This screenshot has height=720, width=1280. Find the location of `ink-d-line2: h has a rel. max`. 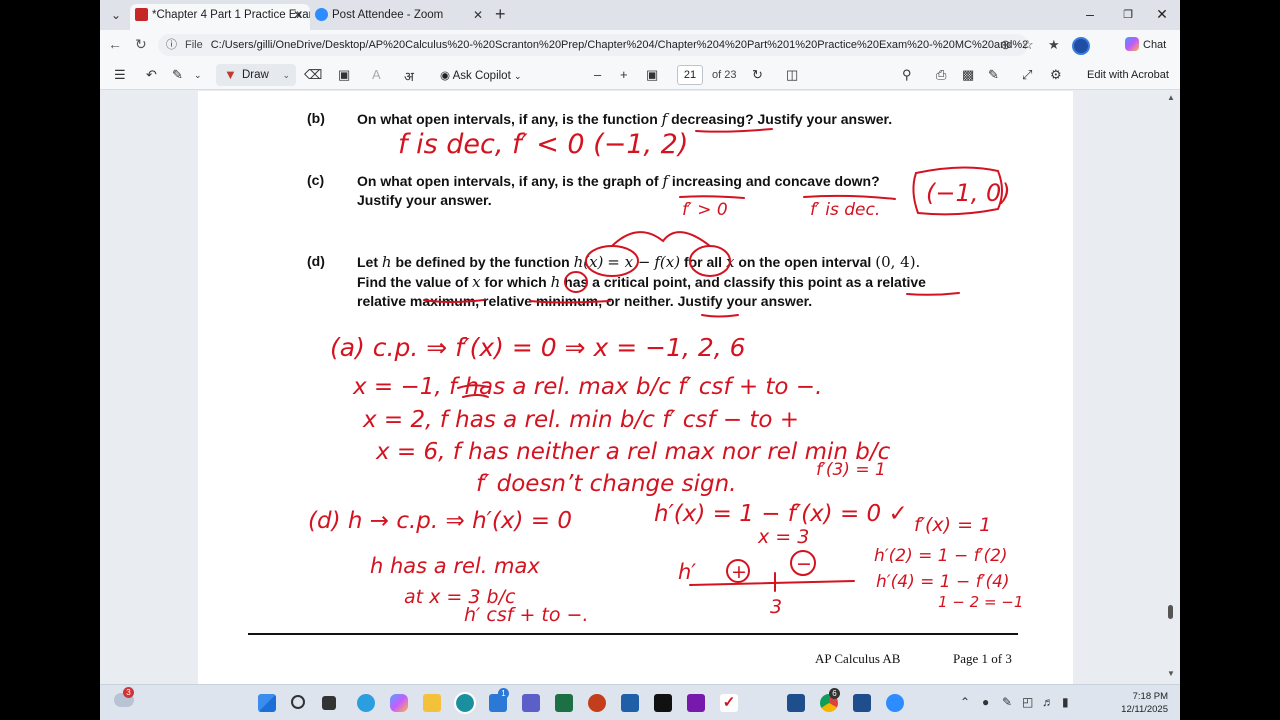

ink-d-line2: h has a rel. max is located at coordinates (455, 566).